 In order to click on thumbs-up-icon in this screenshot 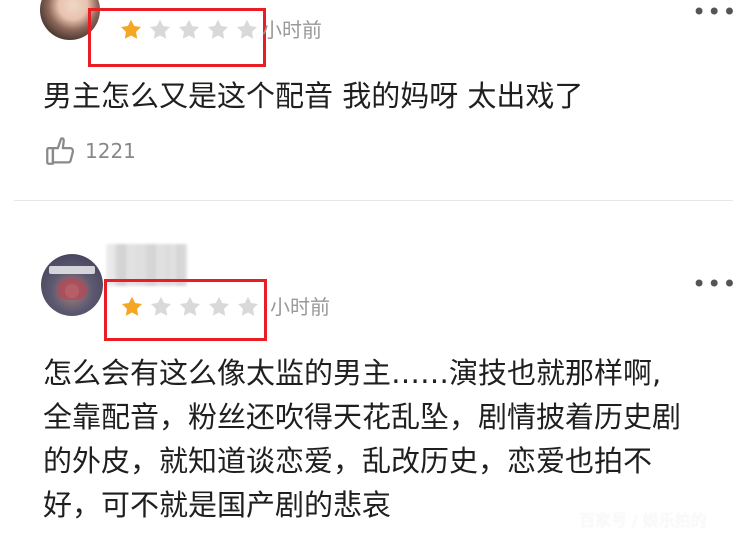, I will do `click(60, 151)`.